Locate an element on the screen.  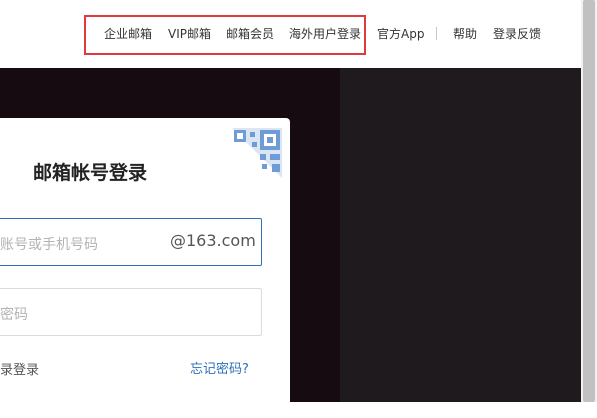
scrollbar-thumb is located at coordinates (589, 201).